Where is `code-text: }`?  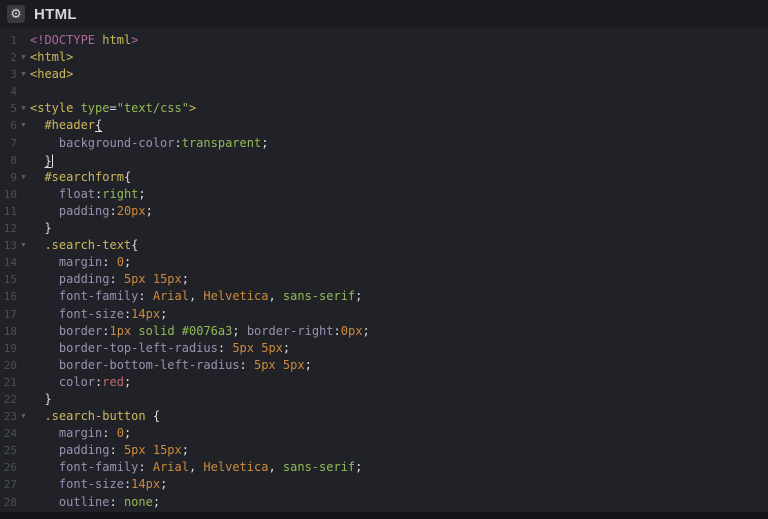
code-text: } is located at coordinates (40, 399).